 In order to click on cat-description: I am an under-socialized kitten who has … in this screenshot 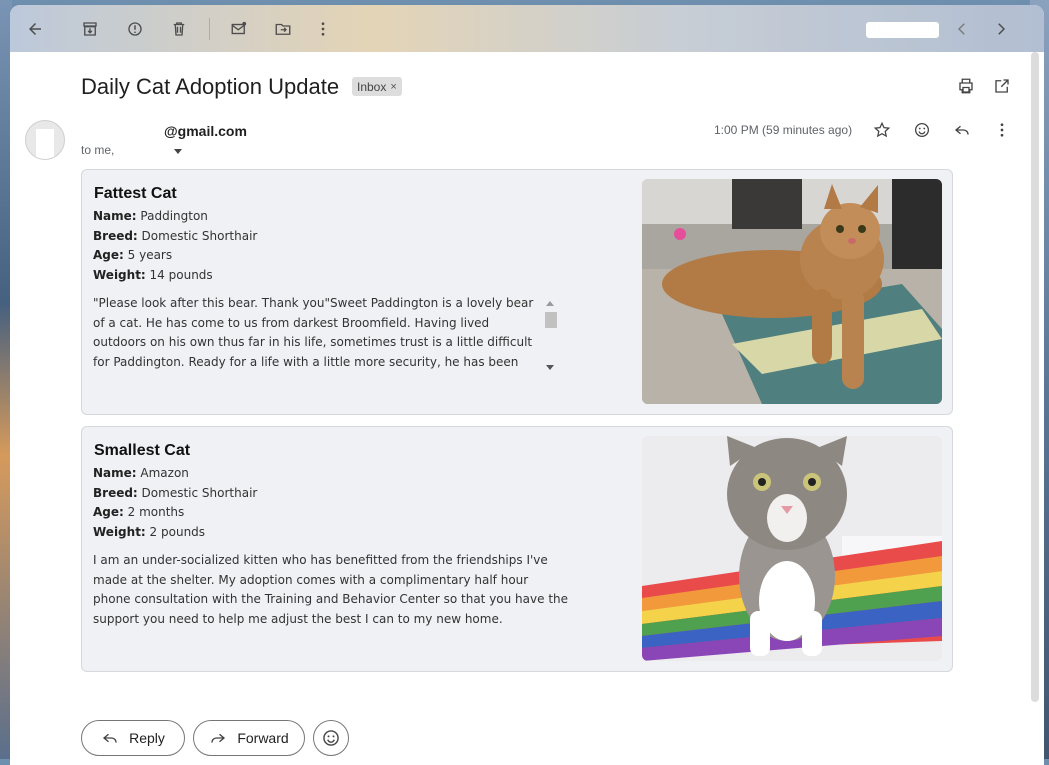, I will do `click(330, 589)`.